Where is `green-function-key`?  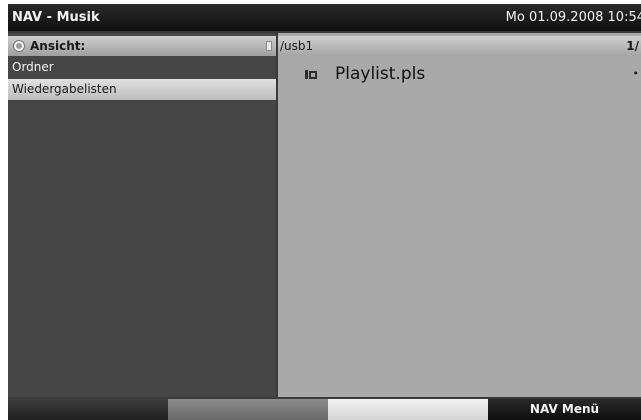
green-function-key is located at coordinates (248, 409).